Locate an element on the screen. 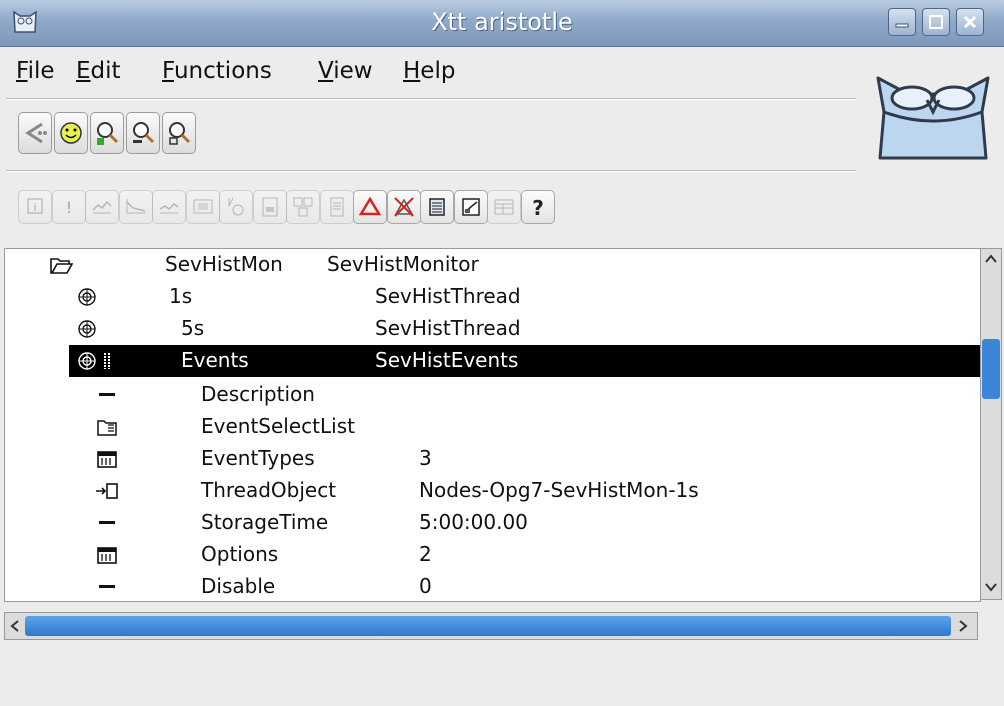 The width and height of the screenshot is (1004, 706). separator is located at coordinates (431, 171).